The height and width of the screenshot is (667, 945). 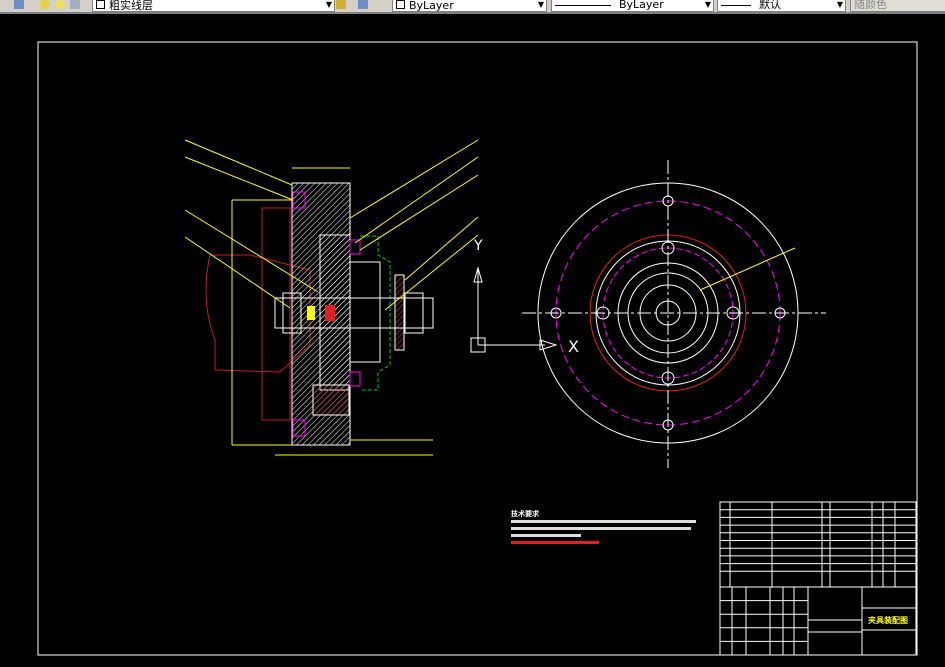 I want to click on plotstyle-dropdown: 随颜色, so click(x=897, y=6).